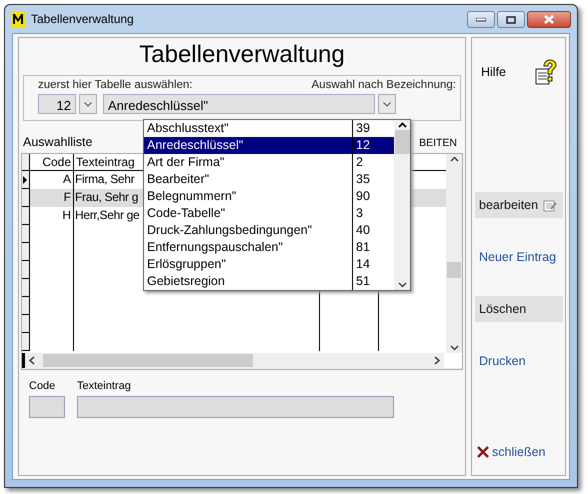 This screenshot has width=588, height=494. I want to click on sidebar-button: bearbeiten, so click(519, 205).